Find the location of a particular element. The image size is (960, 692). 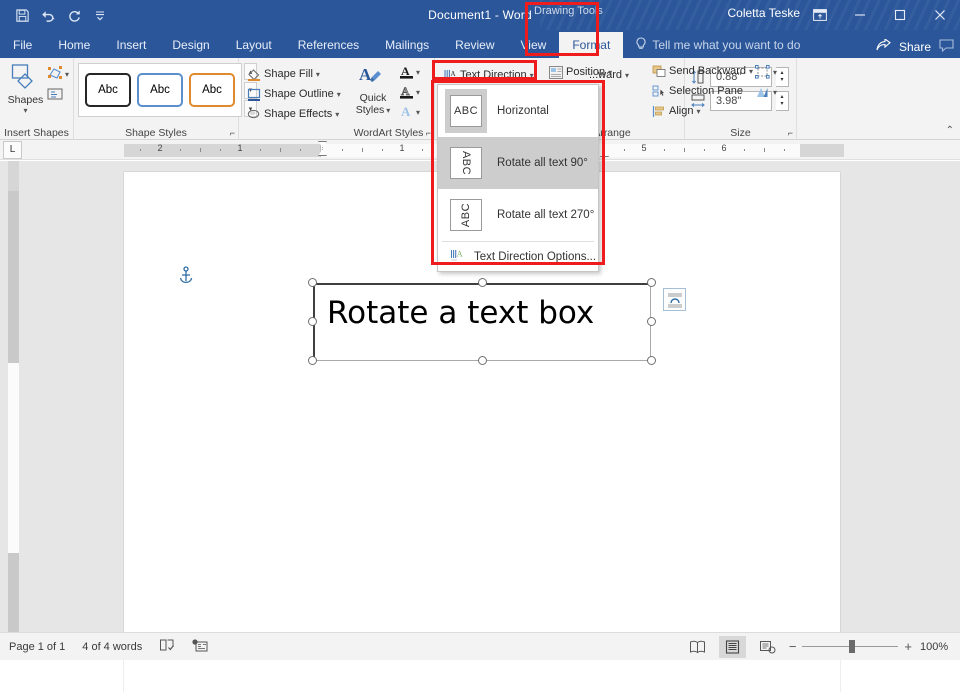

menu-item-label: Horizontal is located at coordinates (523, 111).